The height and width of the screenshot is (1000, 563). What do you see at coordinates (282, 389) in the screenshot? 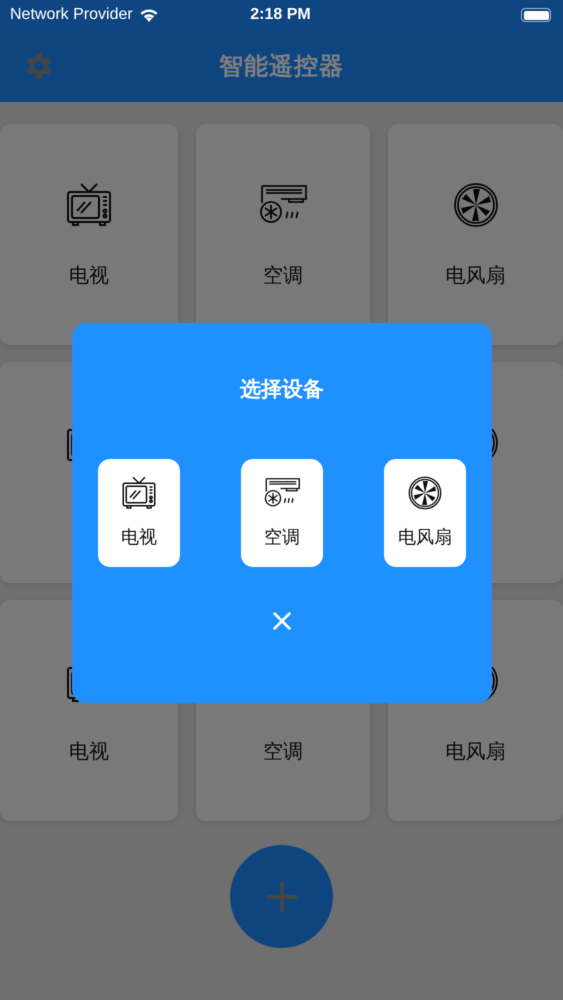
I see `dialog-title: 选择设备` at bounding box center [282, 389].